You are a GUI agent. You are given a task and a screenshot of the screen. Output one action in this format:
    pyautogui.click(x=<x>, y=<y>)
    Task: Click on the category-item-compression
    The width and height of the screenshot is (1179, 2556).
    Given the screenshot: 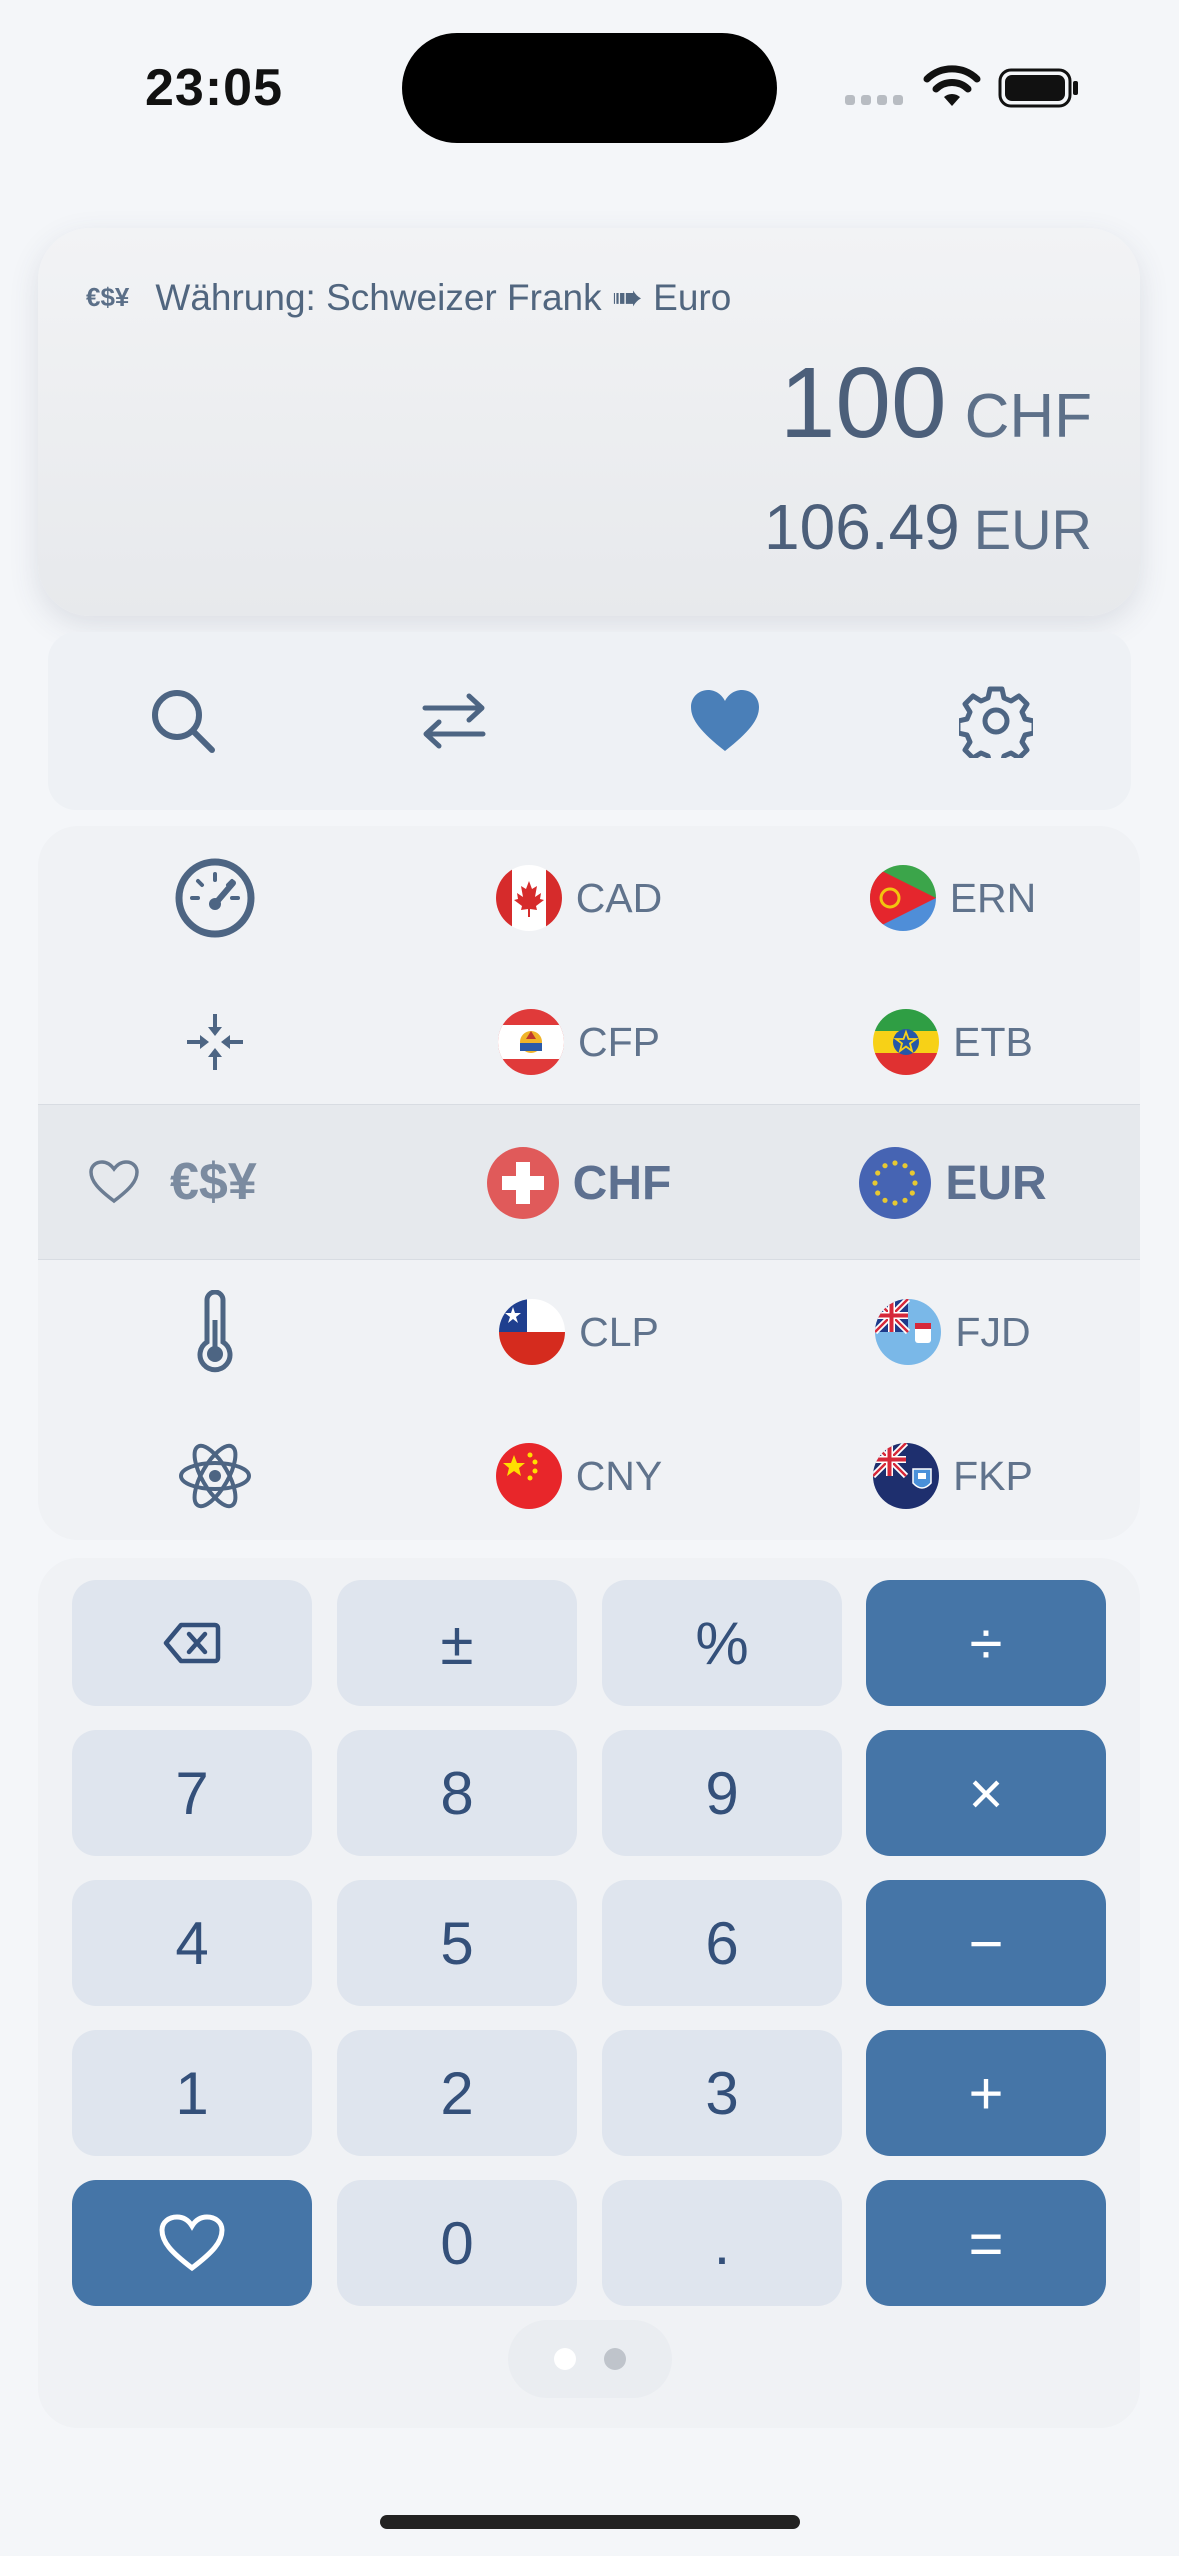 What is the action you would take?
    pyautogui.click(x=215, y=1042)
    